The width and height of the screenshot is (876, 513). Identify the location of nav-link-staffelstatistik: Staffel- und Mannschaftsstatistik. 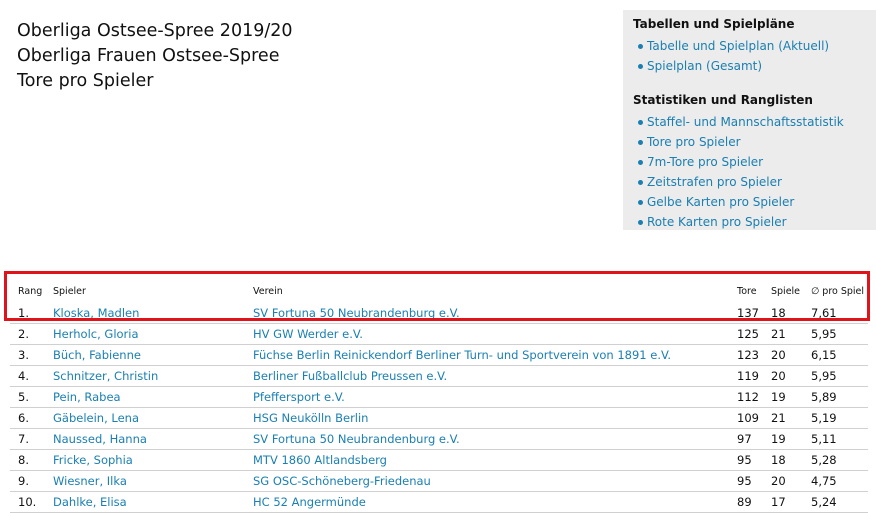
(749, 122).